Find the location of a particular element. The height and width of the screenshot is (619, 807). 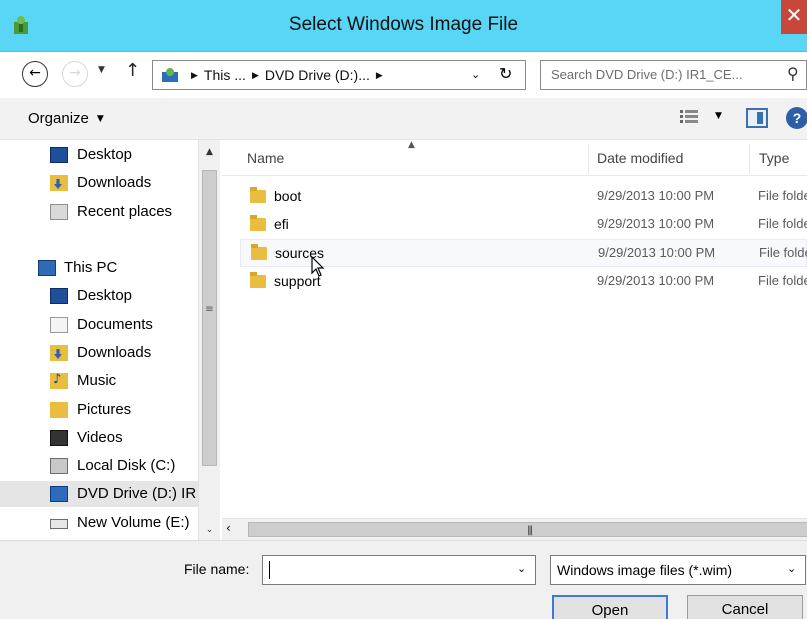

nav-item-new-volume: New Volume (E:) is located at coordinates (99, 523).